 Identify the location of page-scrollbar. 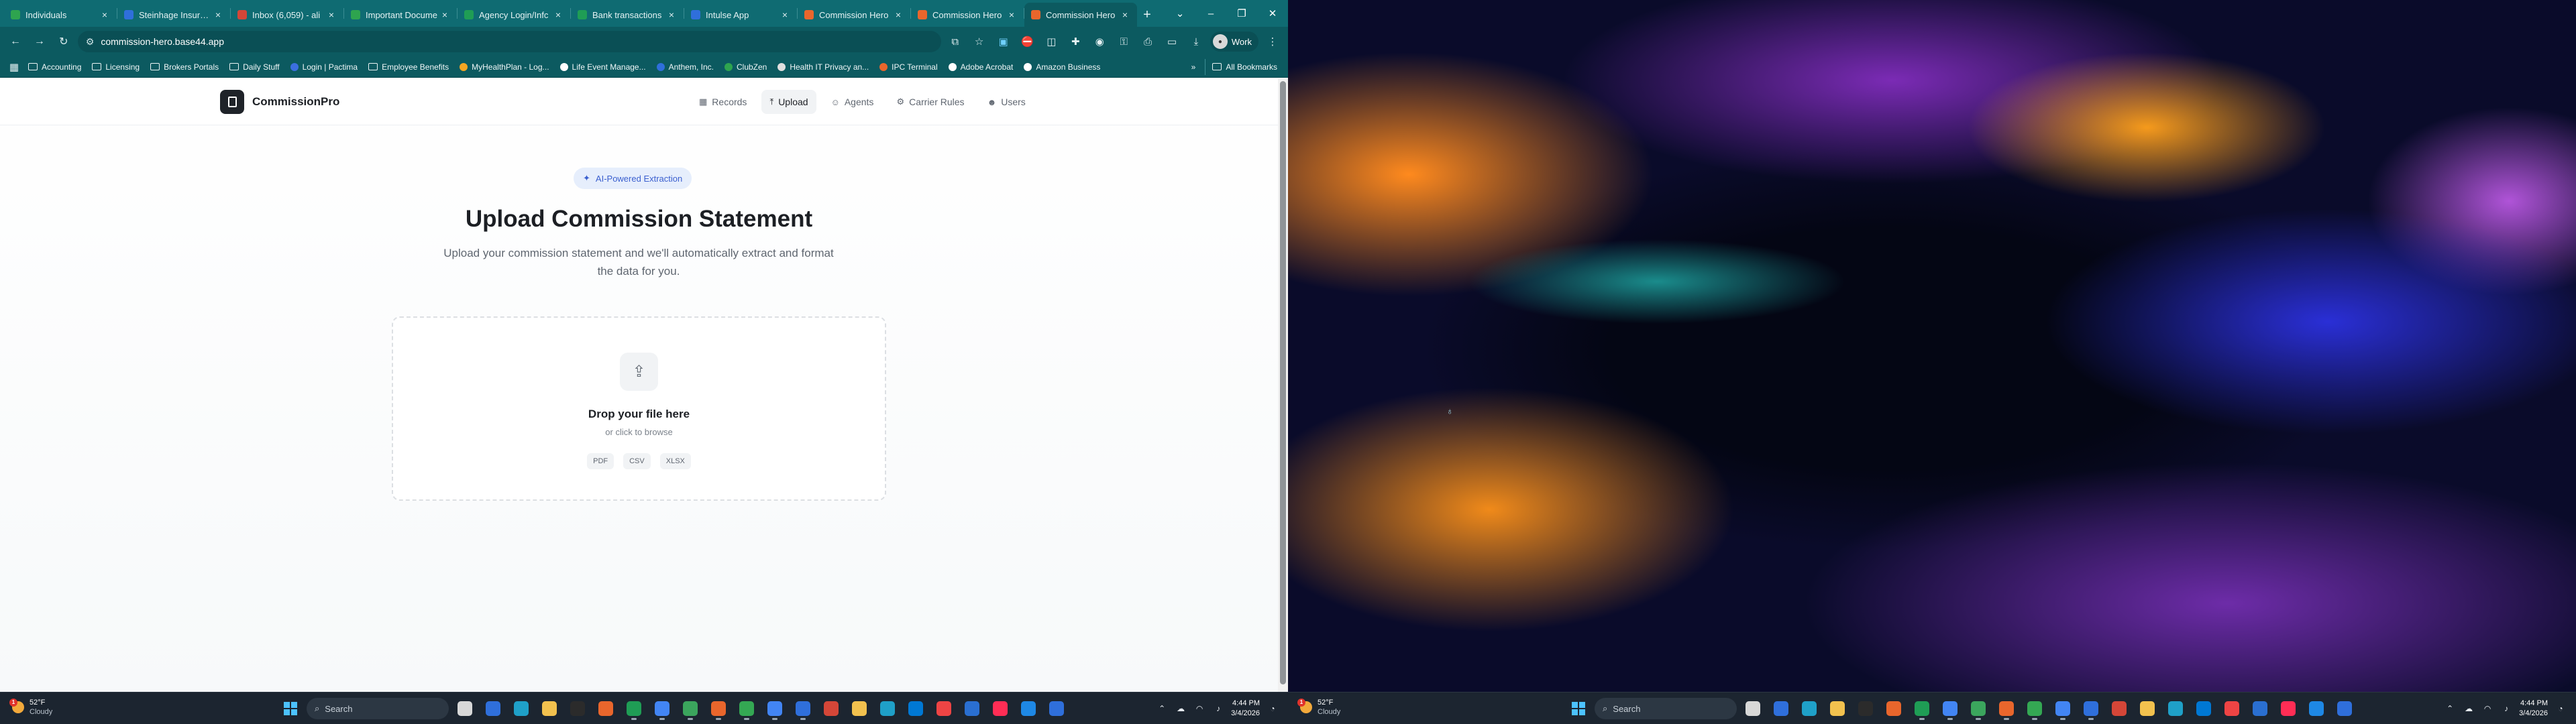
(1283, 385).